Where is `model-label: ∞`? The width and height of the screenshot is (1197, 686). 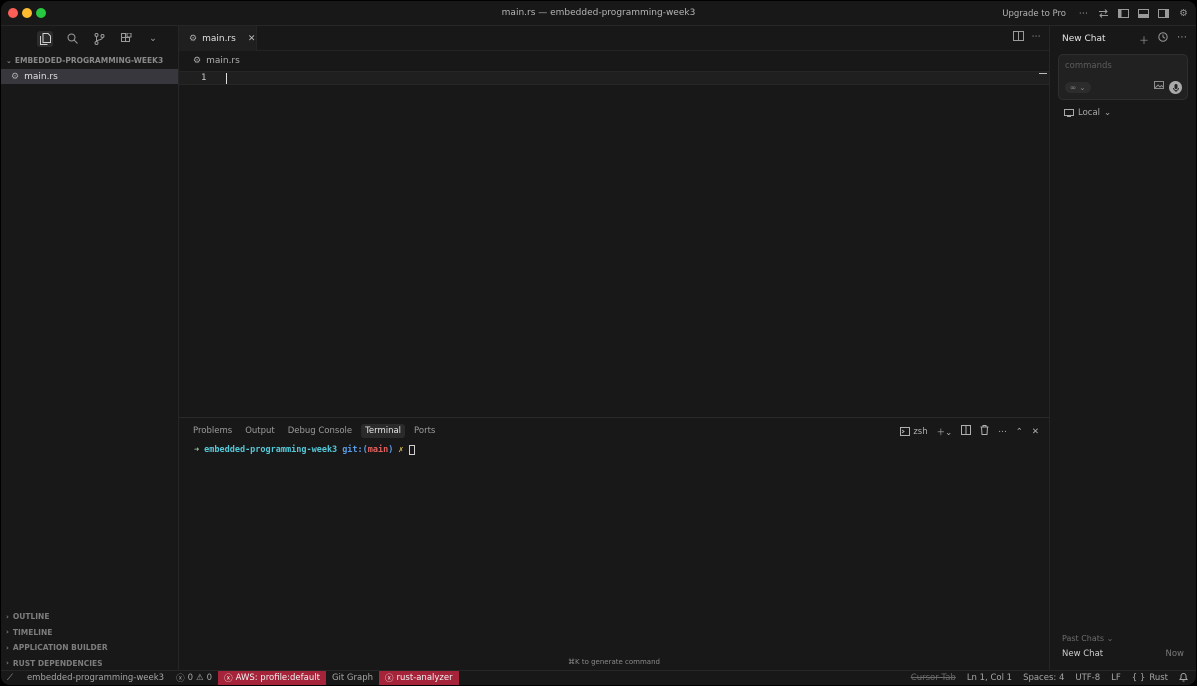
model-label: ∞ is located at coordinates (1073, 87).